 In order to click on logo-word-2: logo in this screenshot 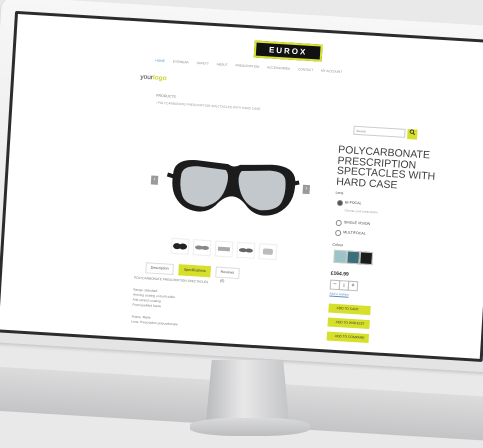, I will do `click(159, 78)`.